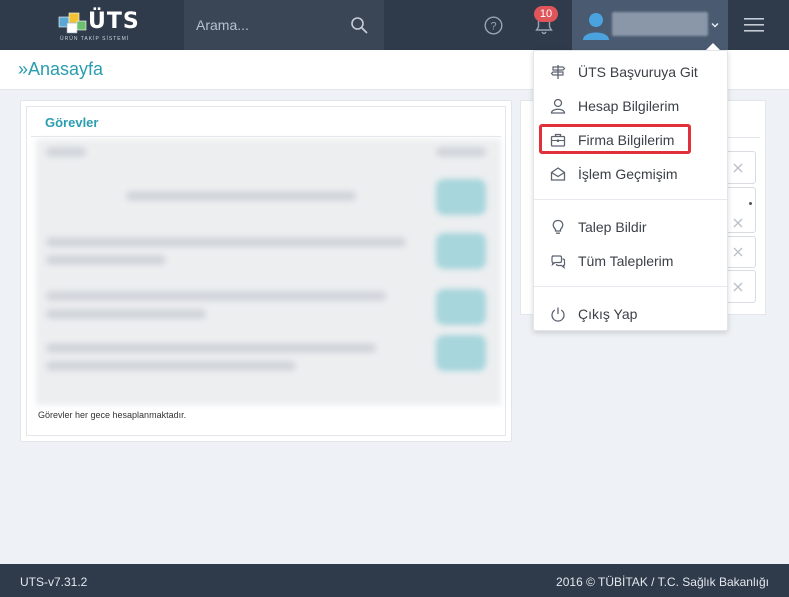 The width and height of the screenshot is (789, 597). I want to click on hamburger-menu-icon, so click(754, 25).